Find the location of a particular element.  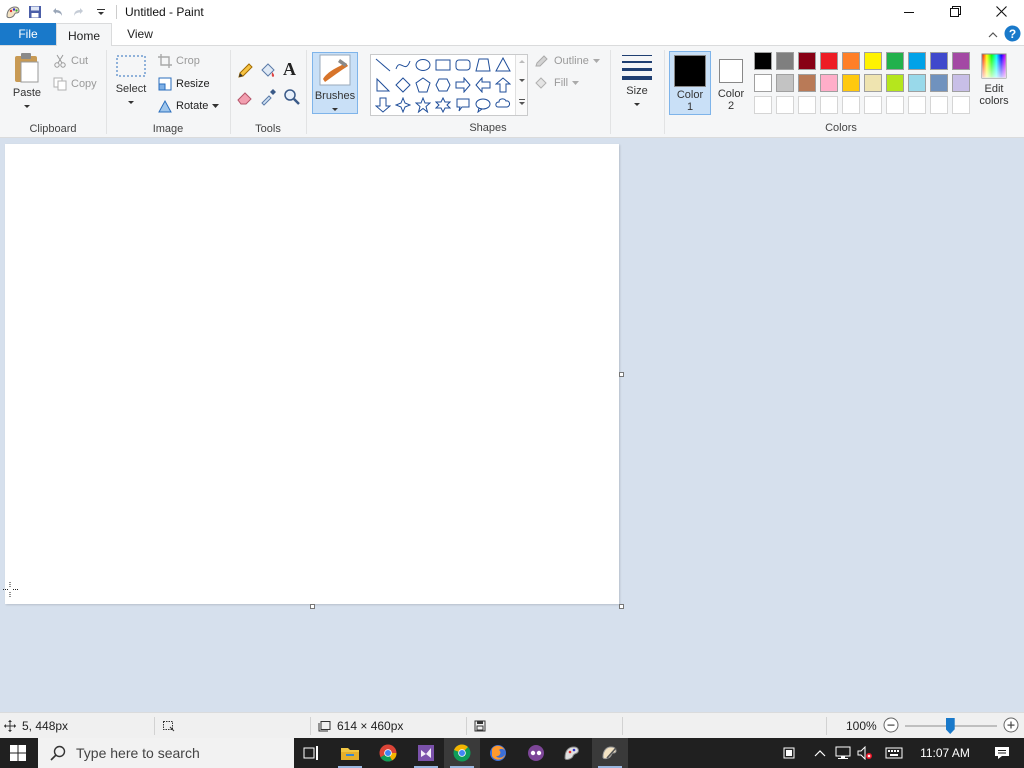

resize-handle-corner is located at coordinates (621, 606).